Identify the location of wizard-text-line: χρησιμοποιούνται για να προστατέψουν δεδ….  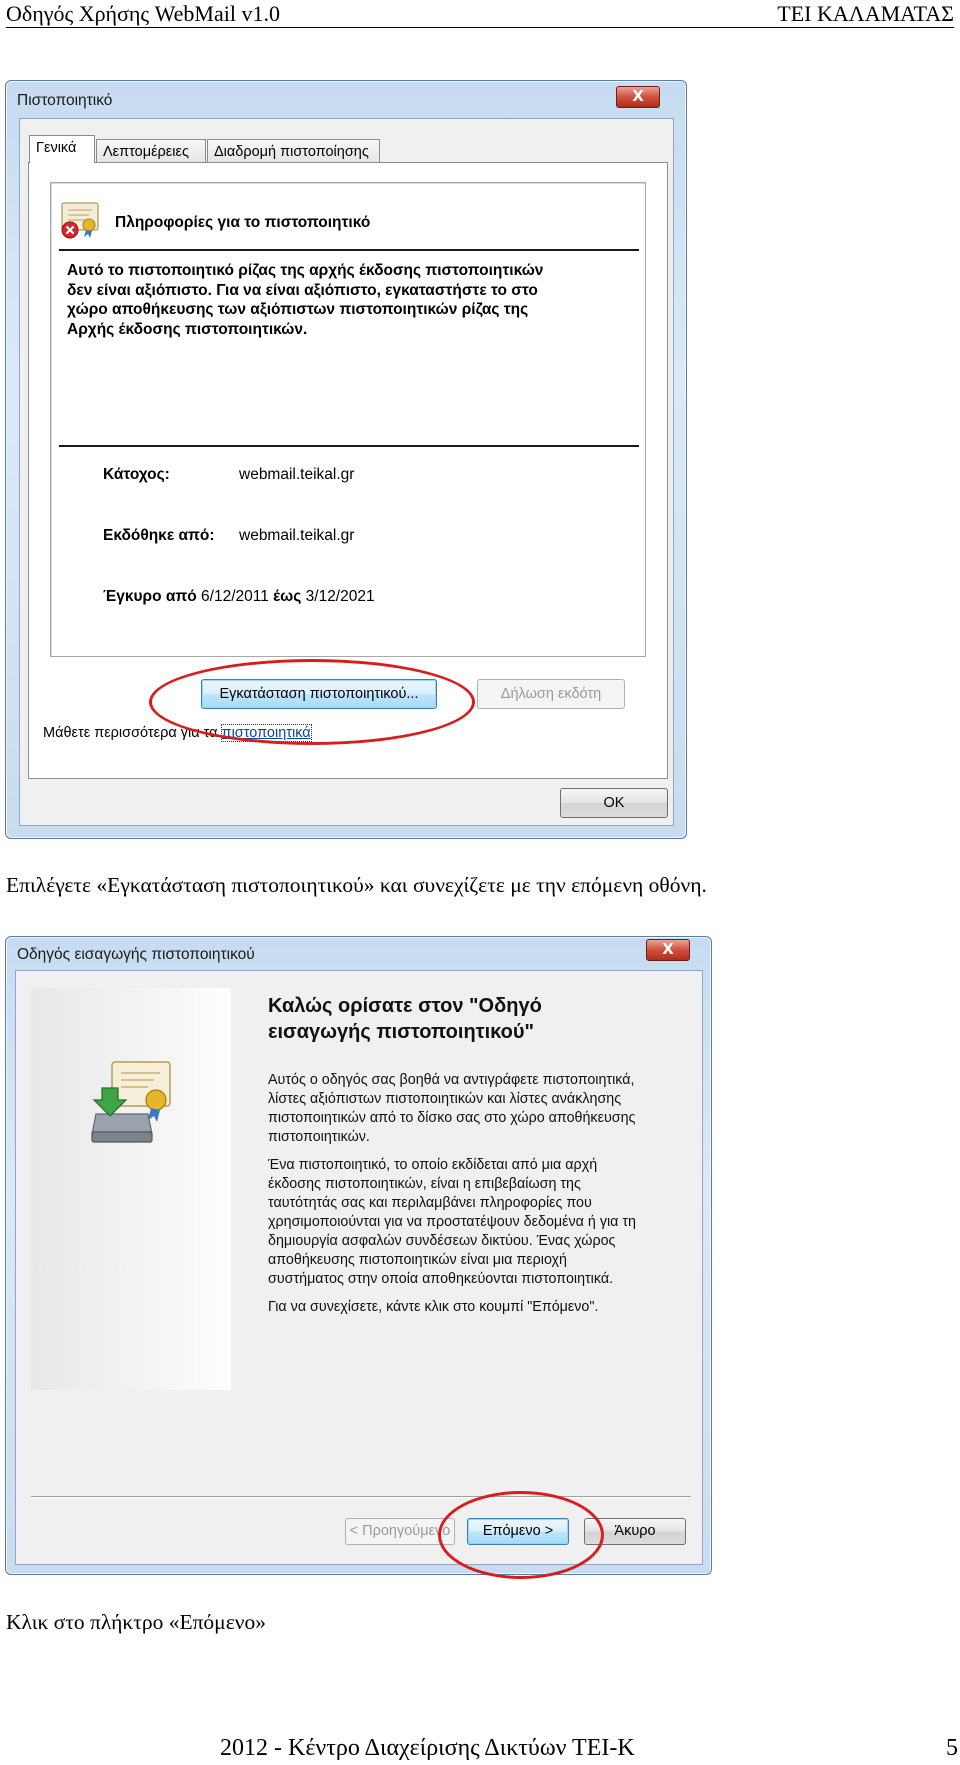
(452, 1222).